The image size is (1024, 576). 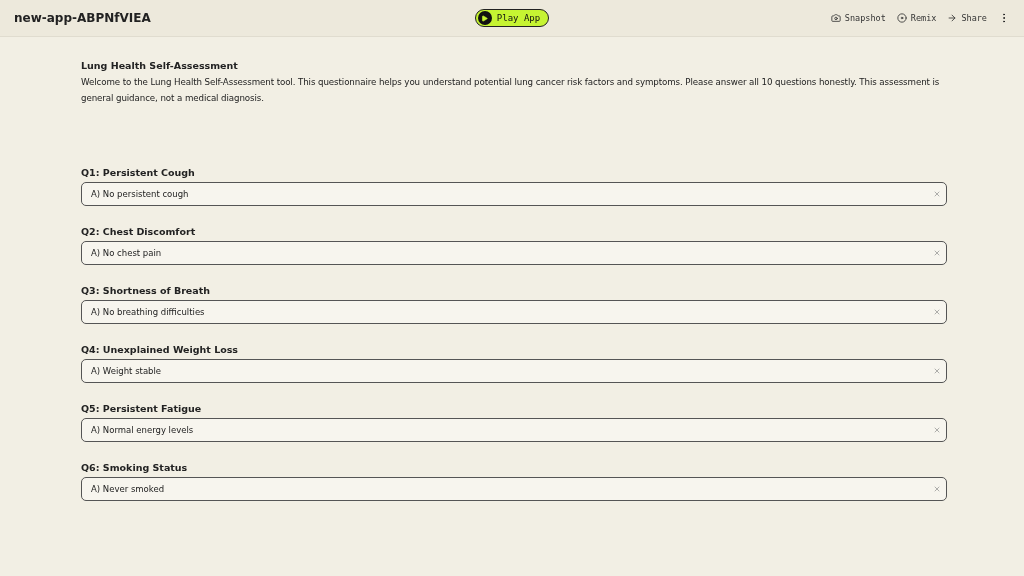 I want to click on answer-select: A) Weight stable, so click(x=514, y=371).